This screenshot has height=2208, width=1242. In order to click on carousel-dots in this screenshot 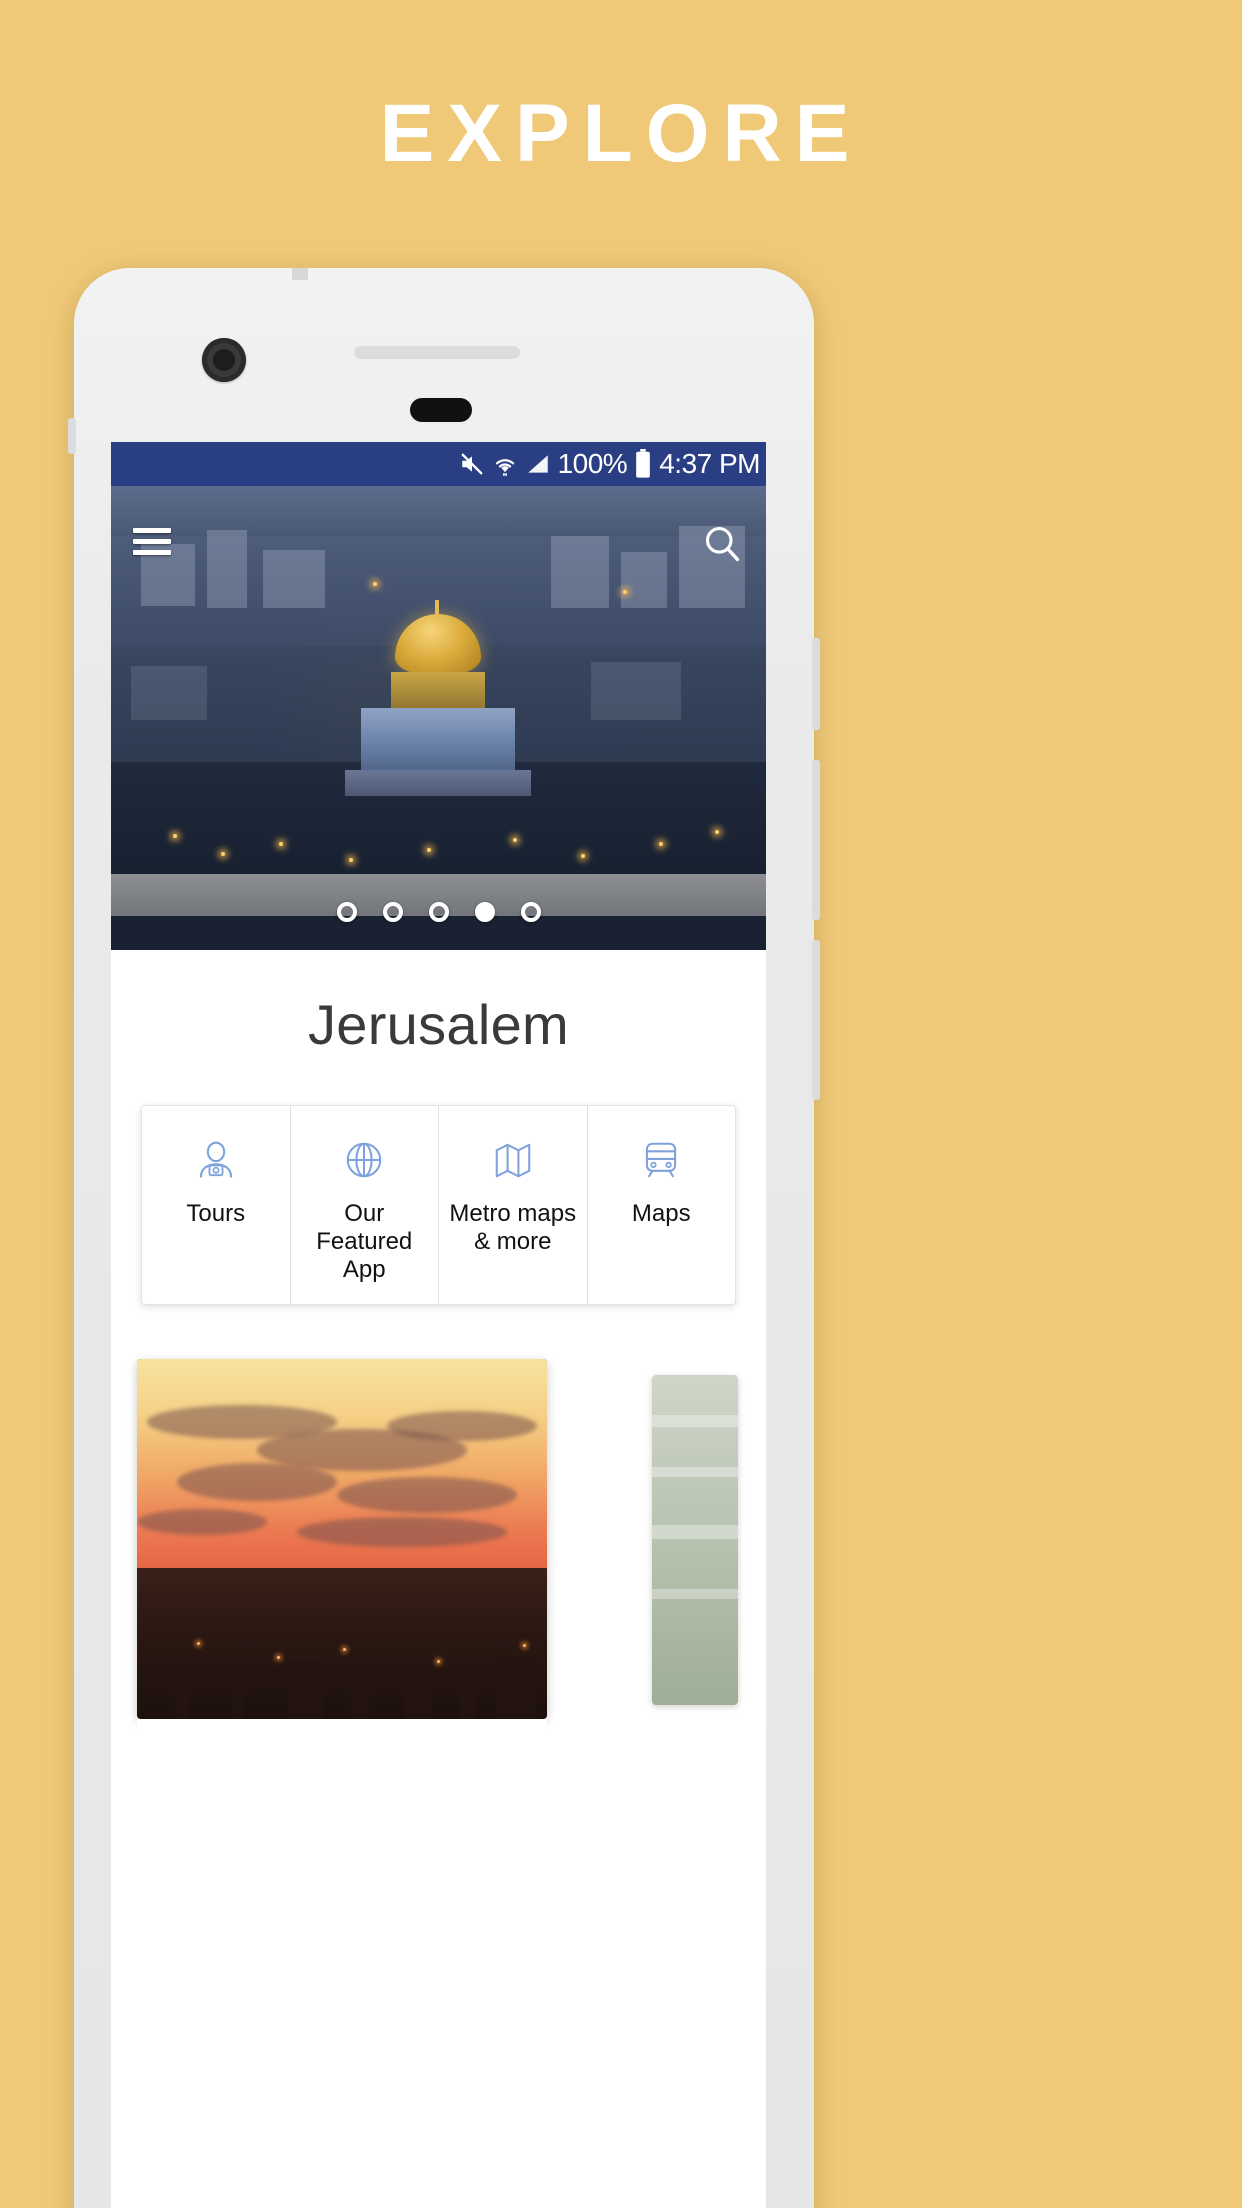, I will do `click(438, 912)`.